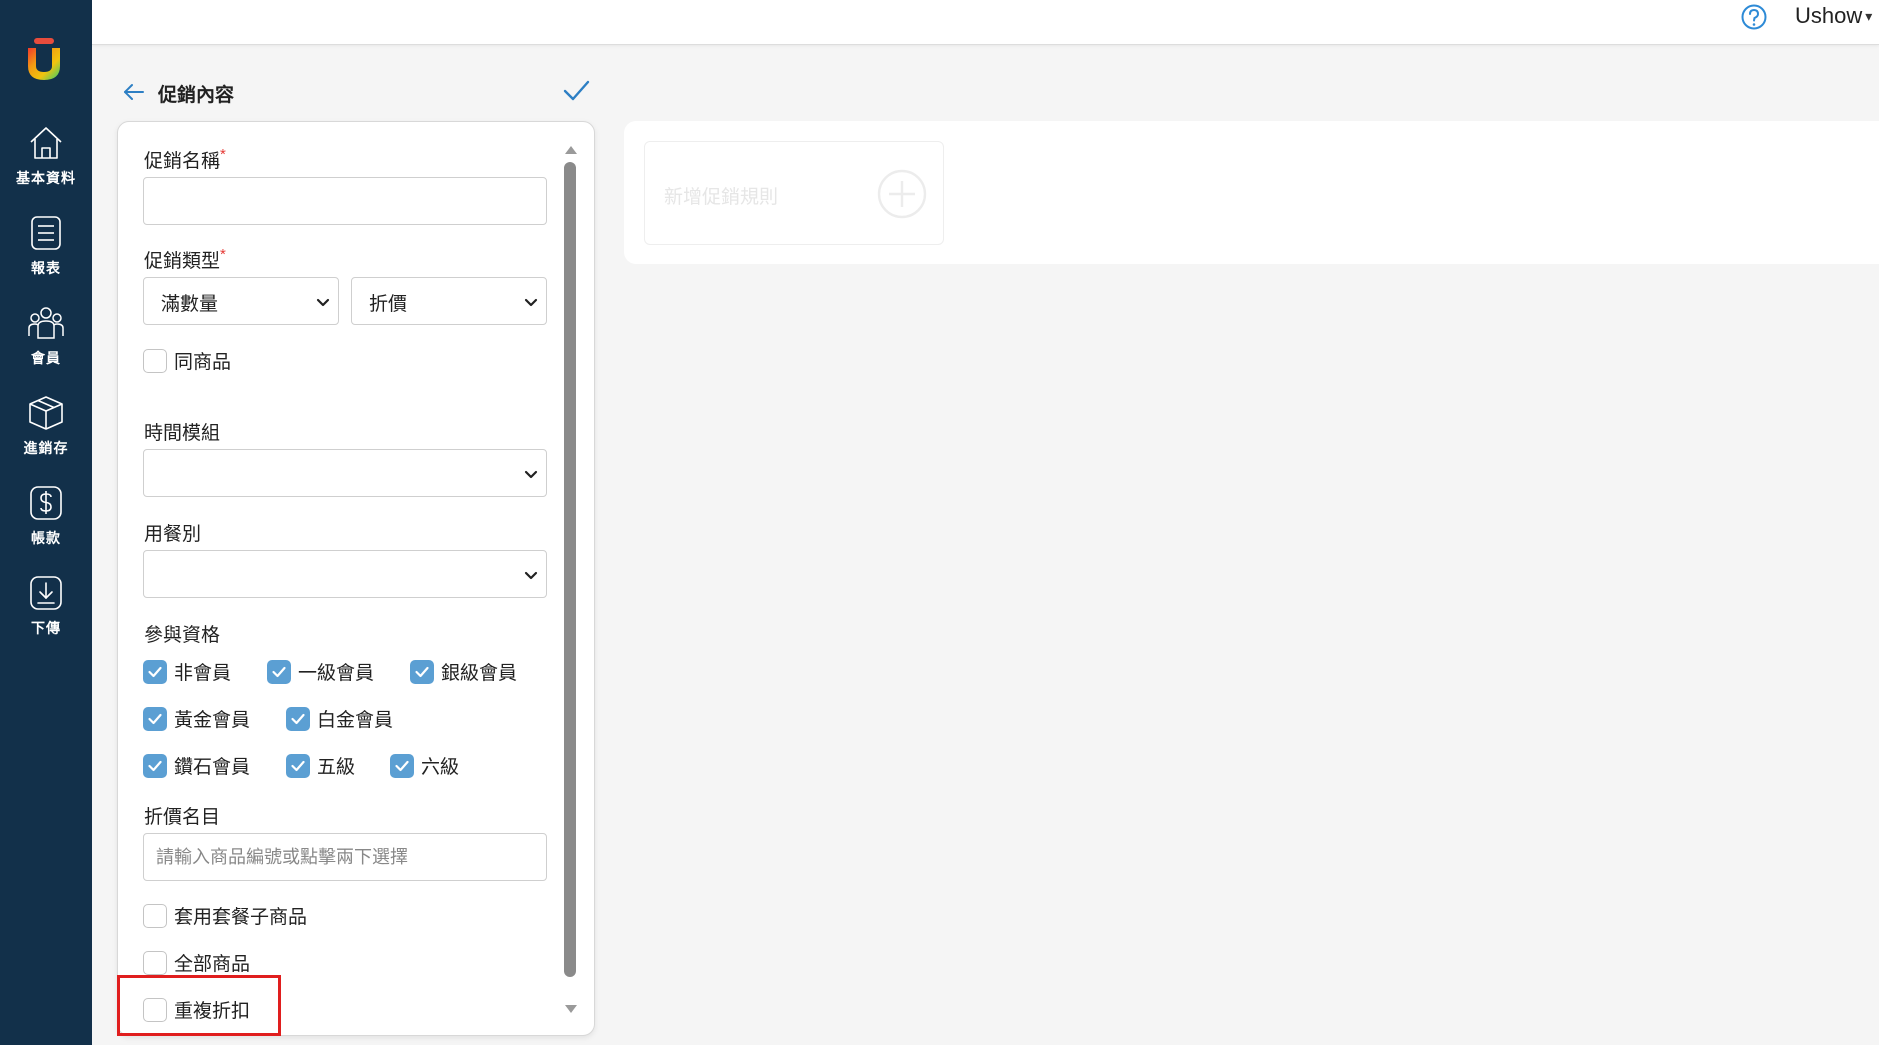  Describe the element at coordinates (985, 22) in the screenshot. I see `top-bar` at that location.